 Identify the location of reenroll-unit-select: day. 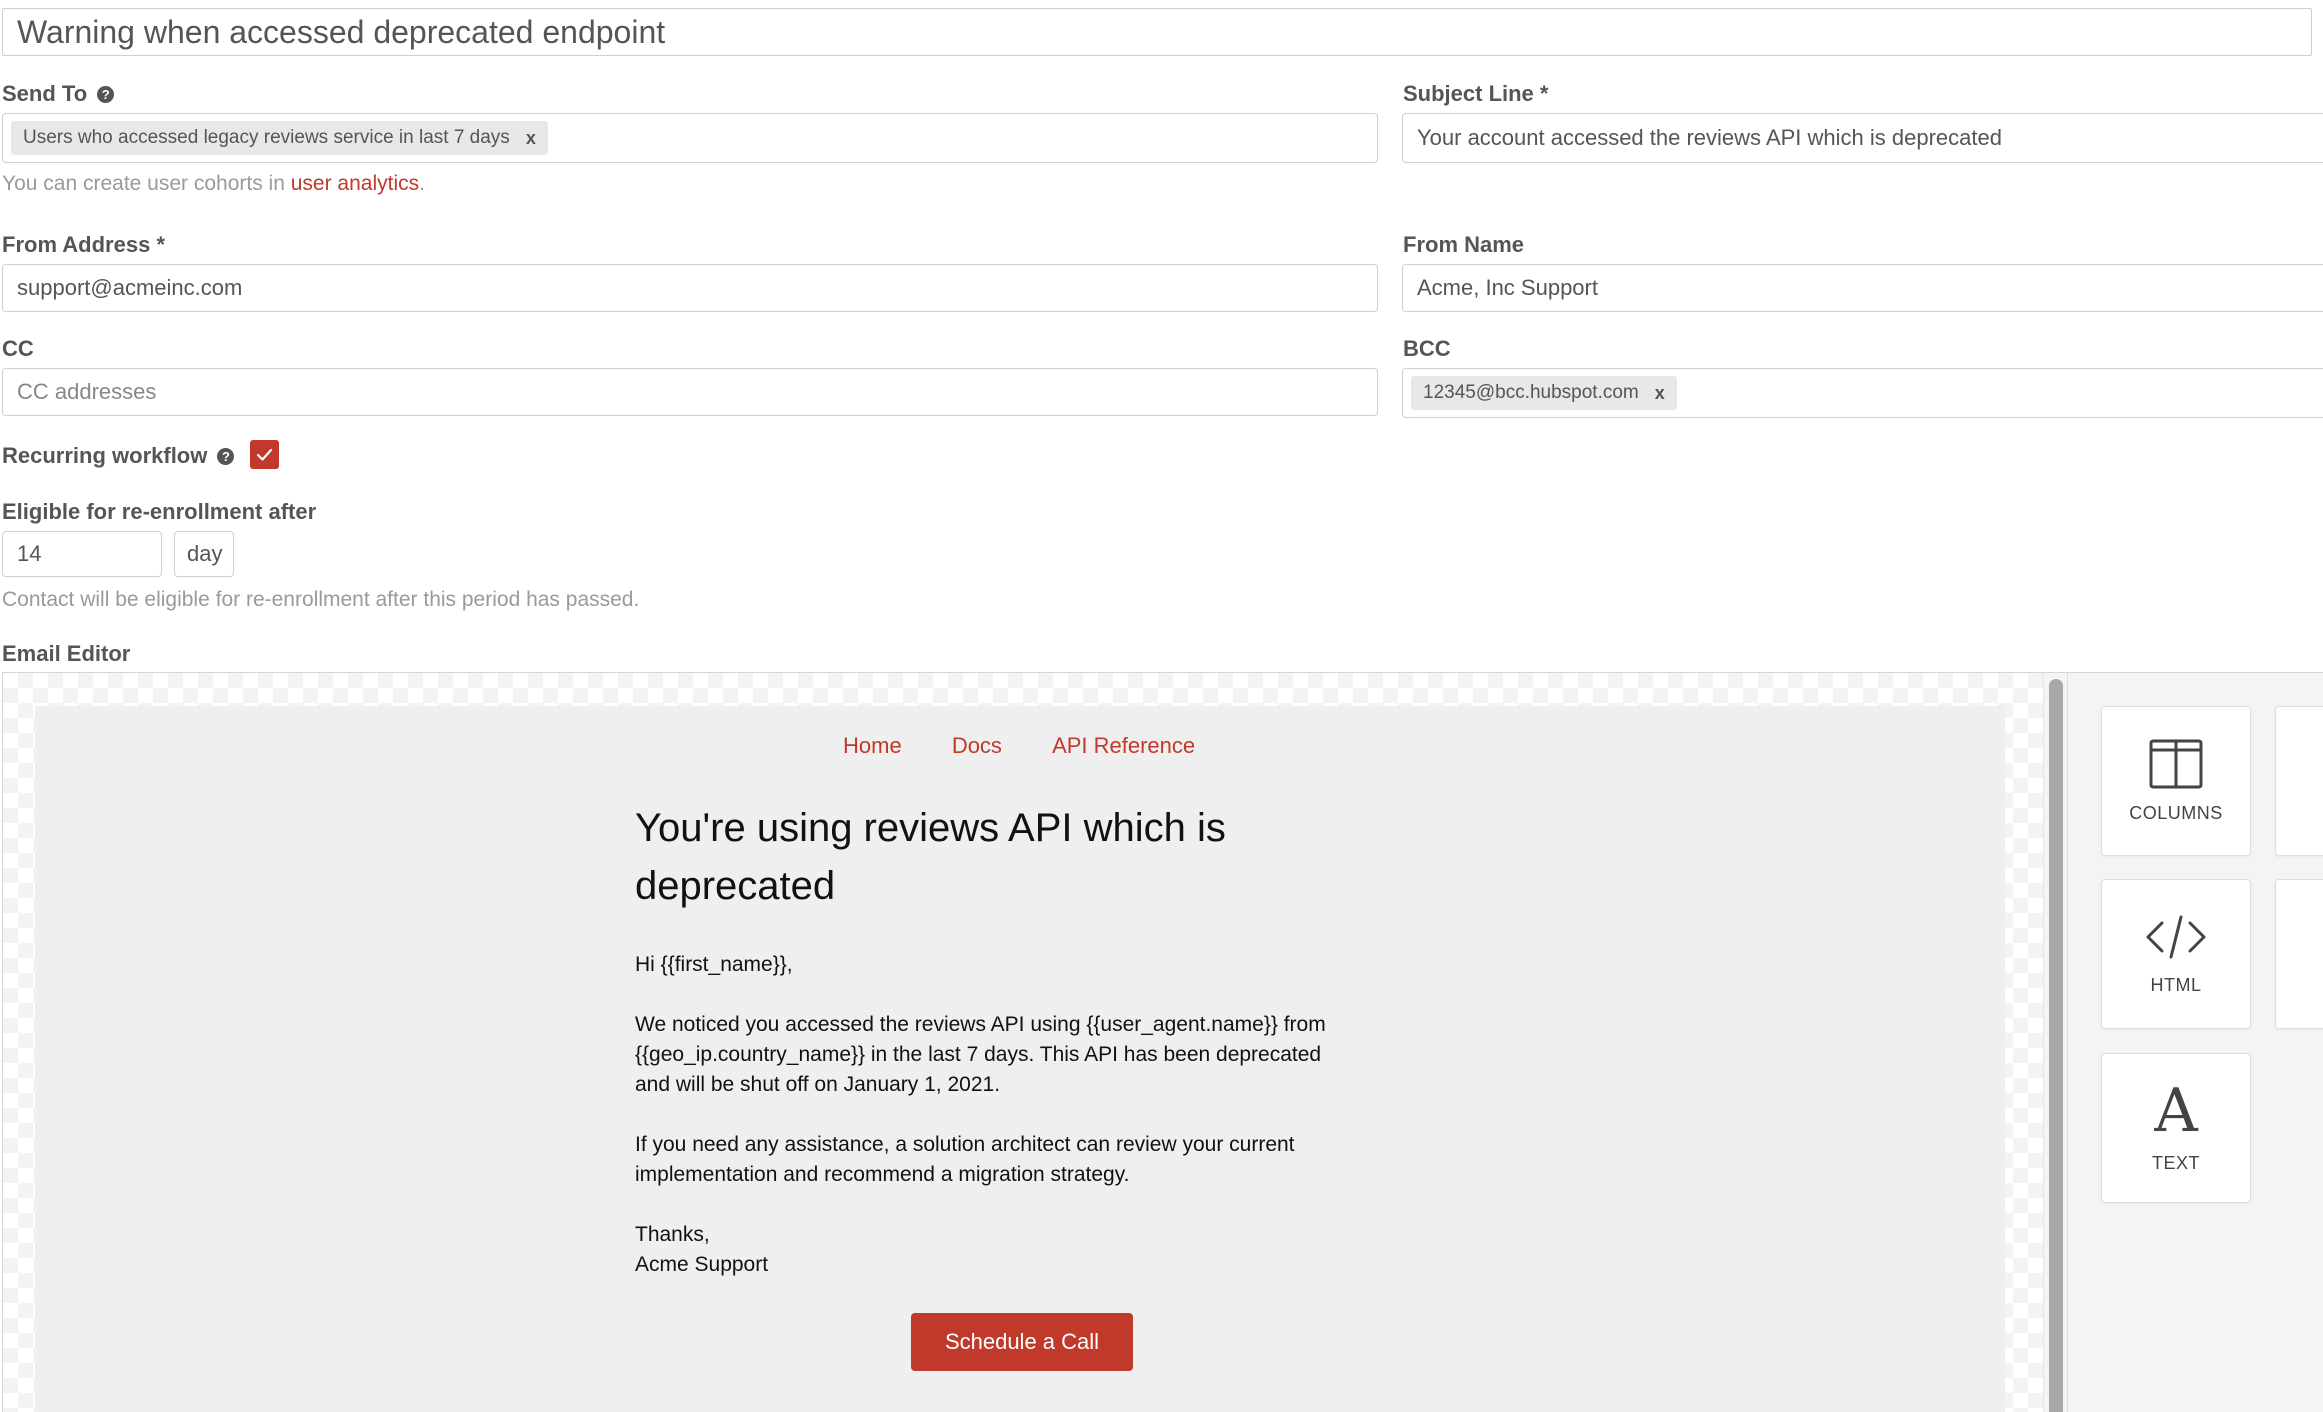
(204, 554).